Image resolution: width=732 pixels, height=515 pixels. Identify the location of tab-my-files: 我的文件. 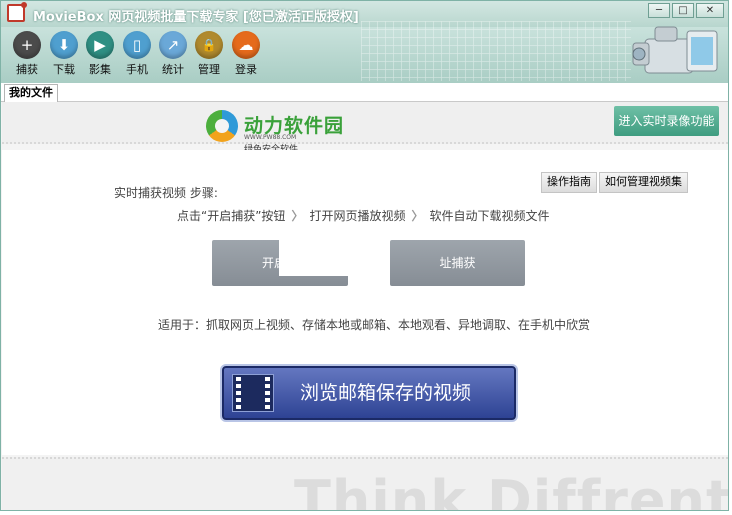
(31, 93).